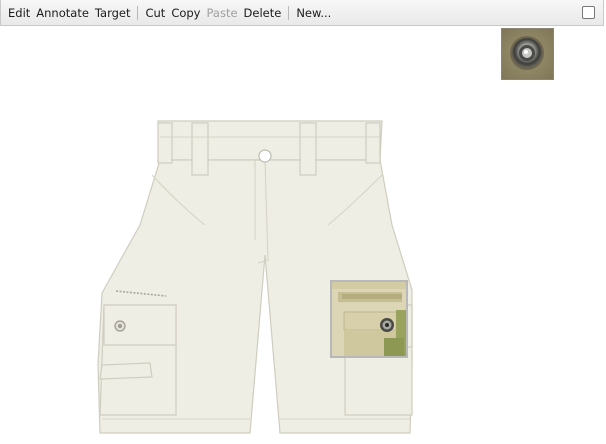 Image resolution: width=606 pixels, height=444 pixels. I want to click on snap-detail-thumbnail, so click(527, 54).